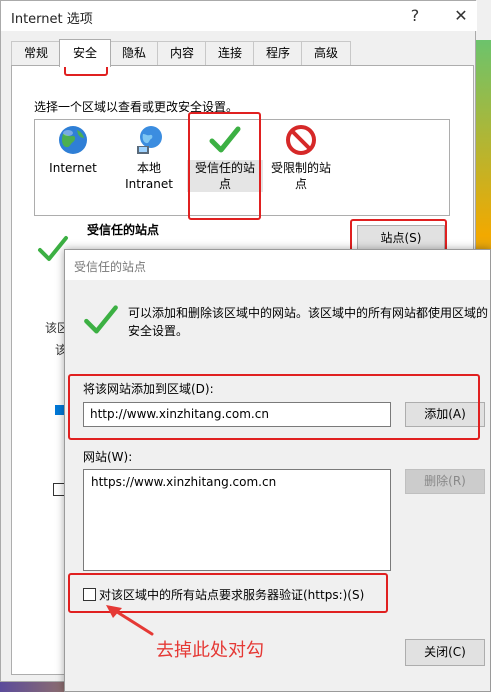 The height and width of the screenshot is (692, 491). I want to click on list-item: https://www.xinzhitang.com.cn, so click(183, 482).